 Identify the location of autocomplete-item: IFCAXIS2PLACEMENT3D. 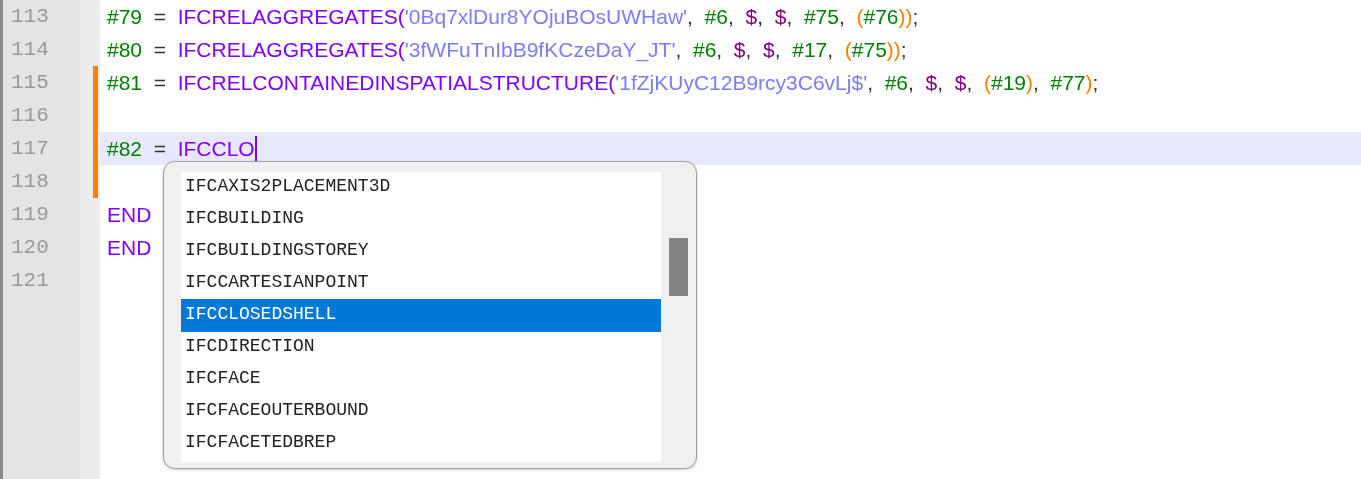
(421, 187).